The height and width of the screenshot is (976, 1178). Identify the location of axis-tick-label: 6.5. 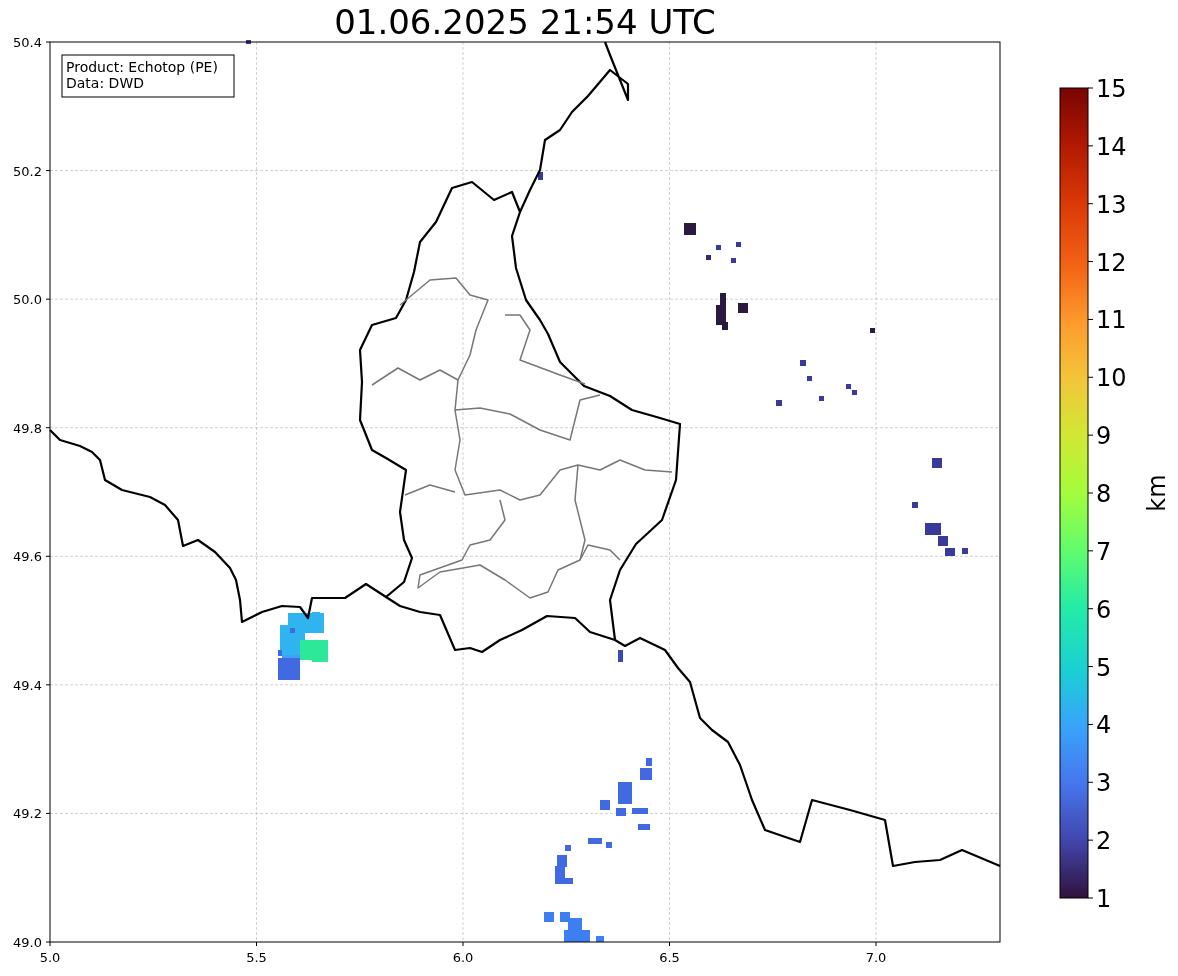
(669, 957).